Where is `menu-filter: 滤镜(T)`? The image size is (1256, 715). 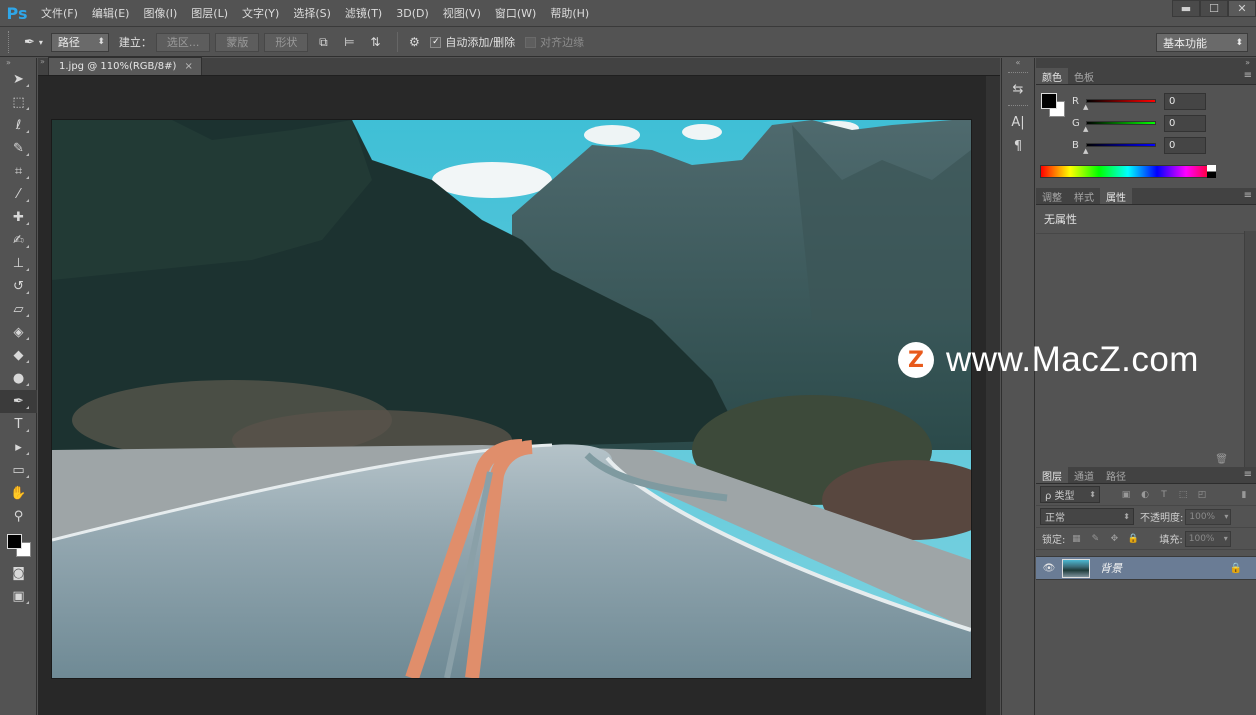
menu-filter: 滤镜(T) is located at coordinates (363, 13).